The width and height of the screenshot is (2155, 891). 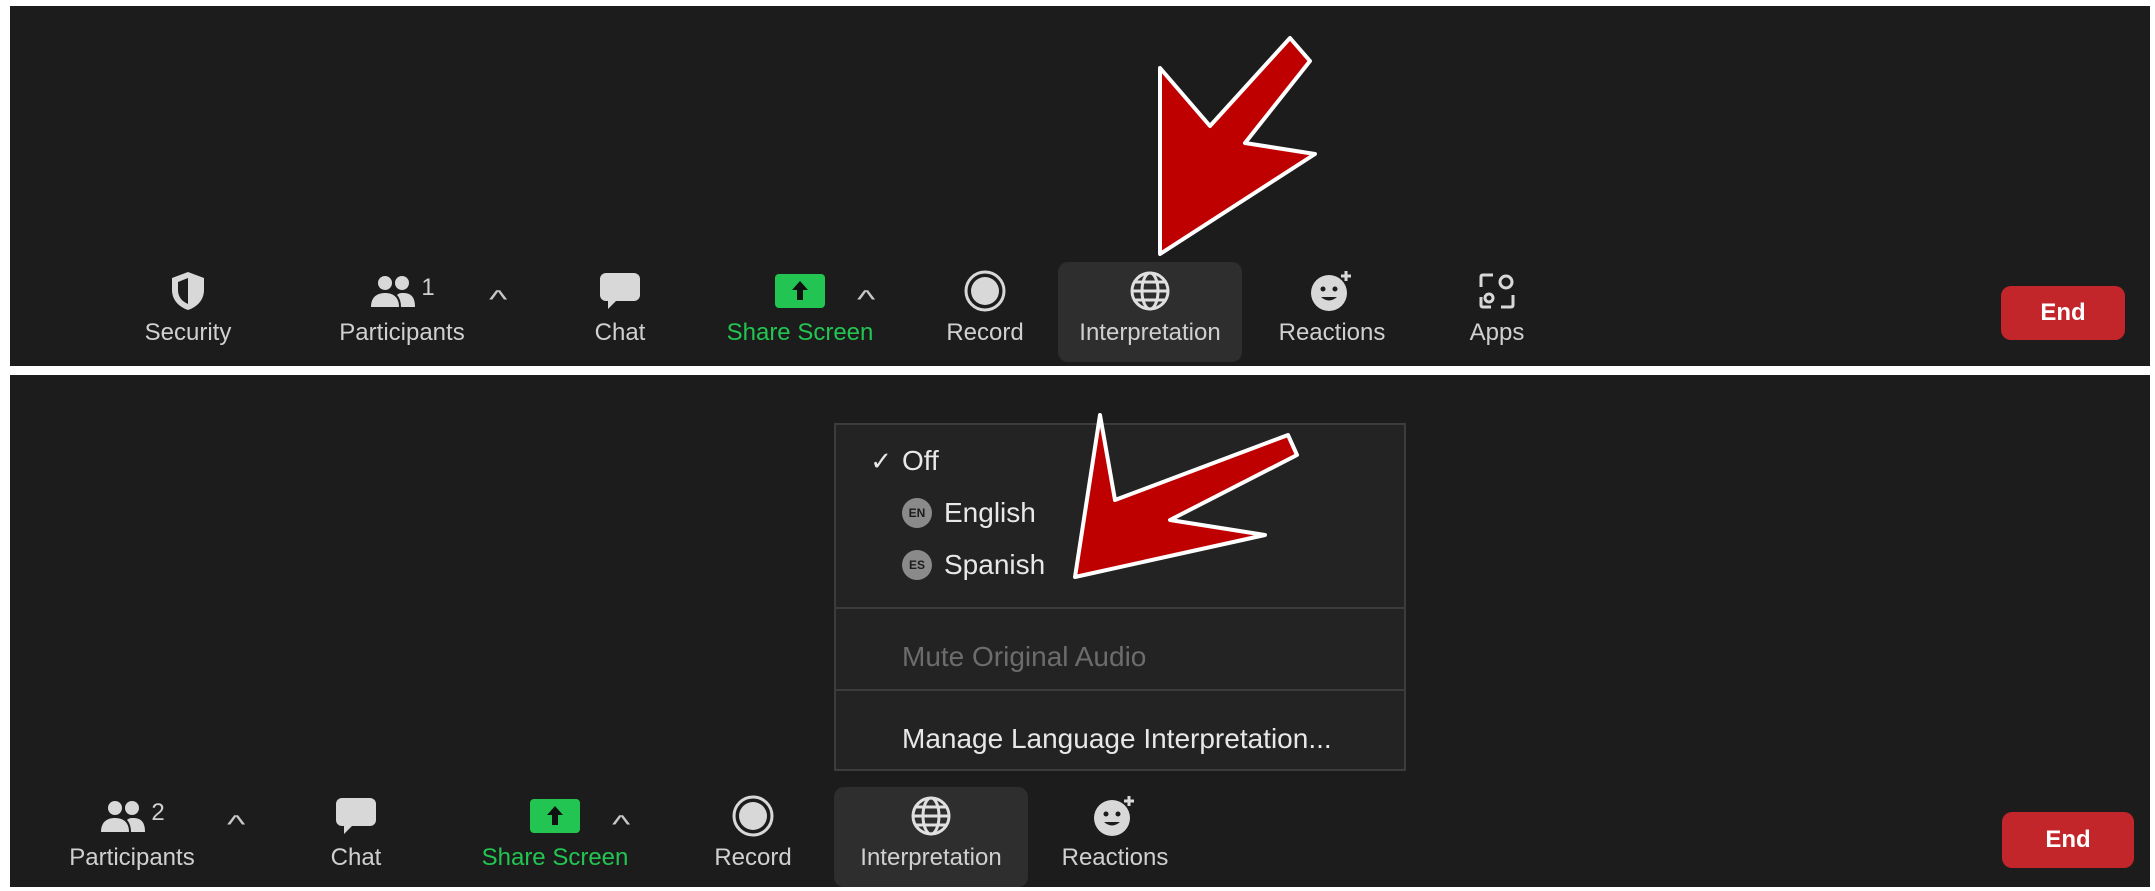 What do you see at coordinates (132, 833) in the screenshot?
I see `participants-button: 2 Participants` at bounding box center [132, 833].